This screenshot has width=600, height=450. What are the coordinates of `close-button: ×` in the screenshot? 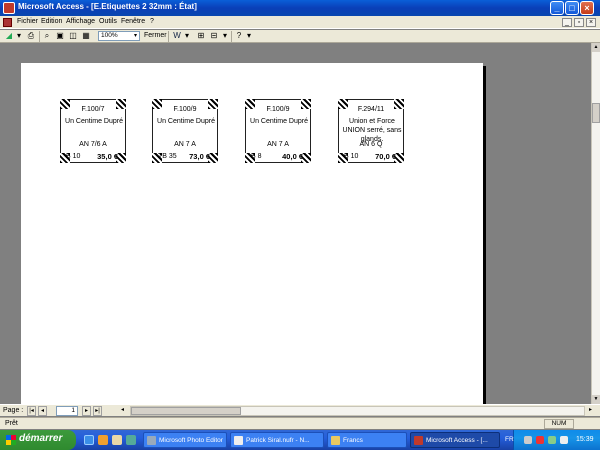 It's located at (587, 8).